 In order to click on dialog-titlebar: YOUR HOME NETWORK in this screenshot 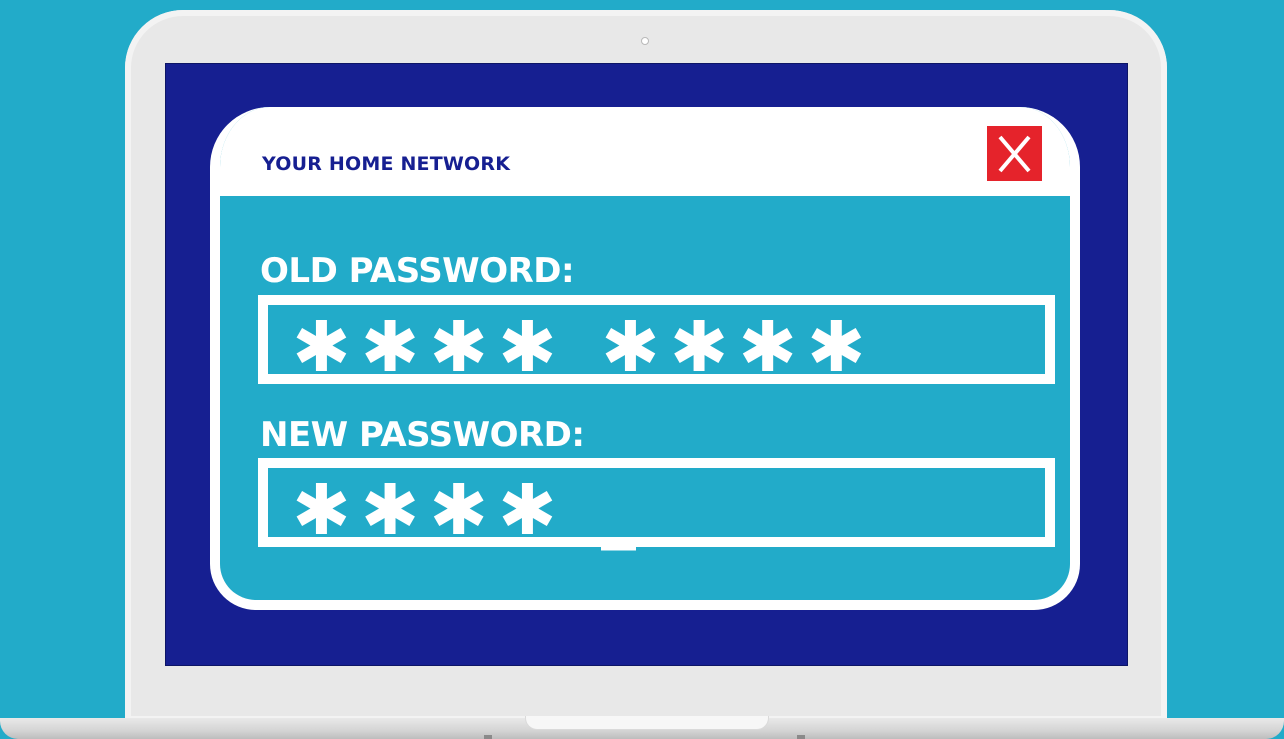, I will do `click(645, 151)`.